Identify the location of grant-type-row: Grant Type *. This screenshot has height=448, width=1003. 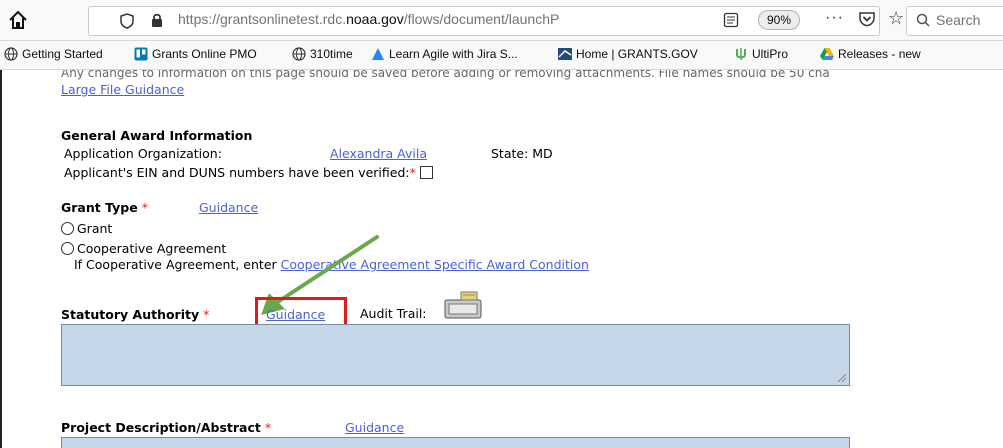
(104, 207).